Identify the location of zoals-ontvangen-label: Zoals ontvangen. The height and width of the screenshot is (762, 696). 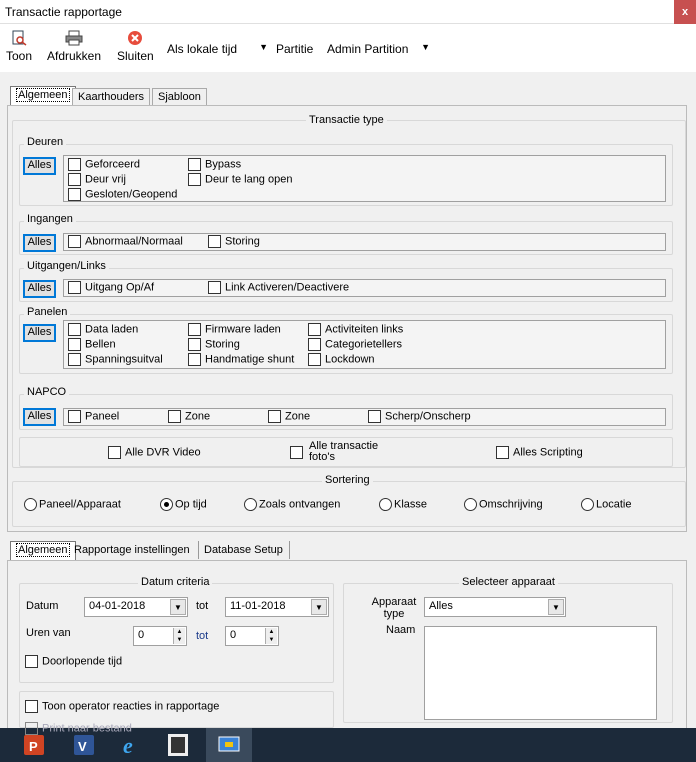
(300, 504).